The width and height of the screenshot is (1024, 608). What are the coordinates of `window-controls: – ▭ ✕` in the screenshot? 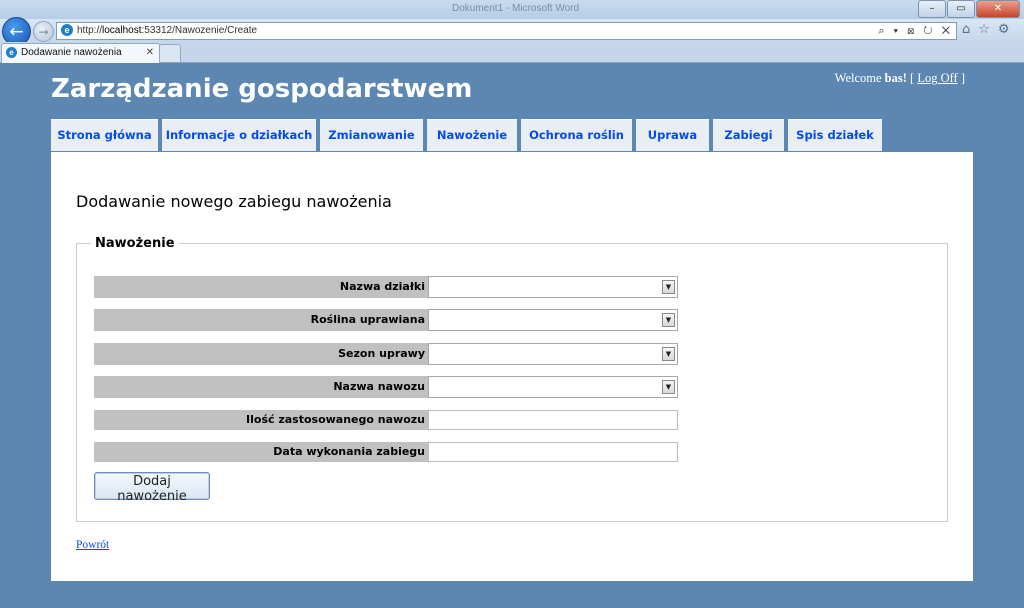 It's located at (969, 9).